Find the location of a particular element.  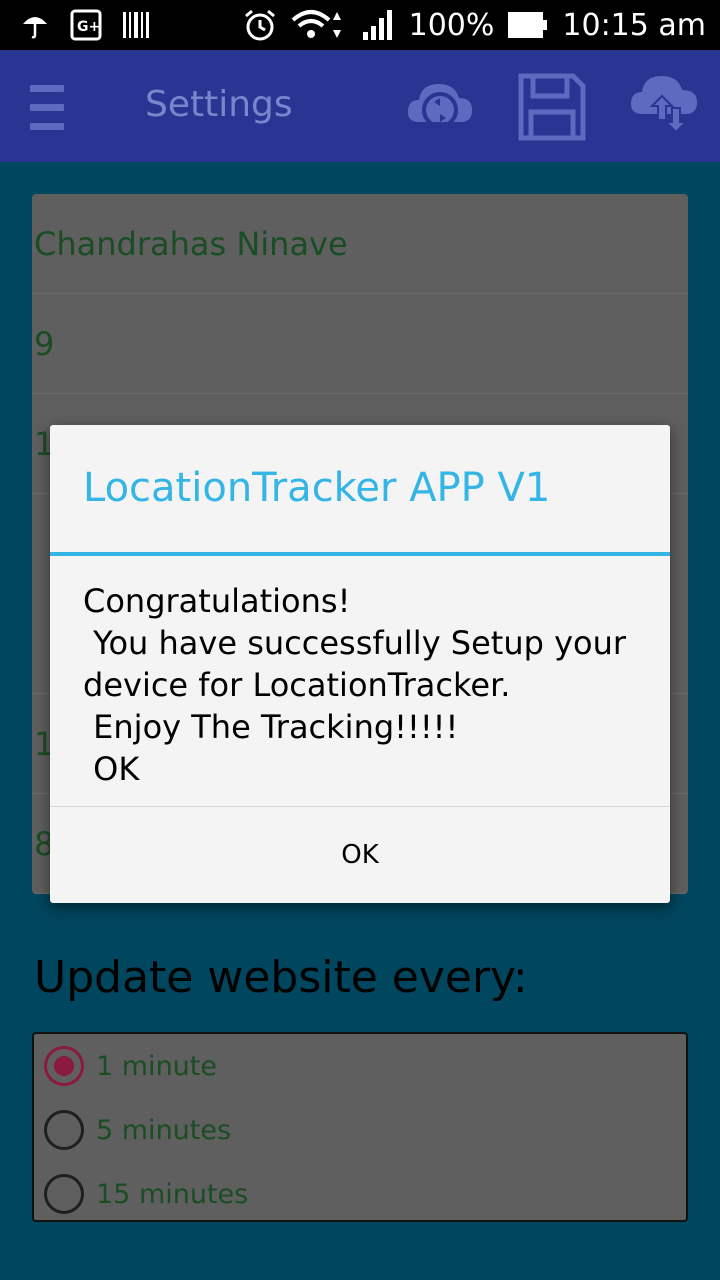

cloud-sync-icon is located at coordinates (440, 107).